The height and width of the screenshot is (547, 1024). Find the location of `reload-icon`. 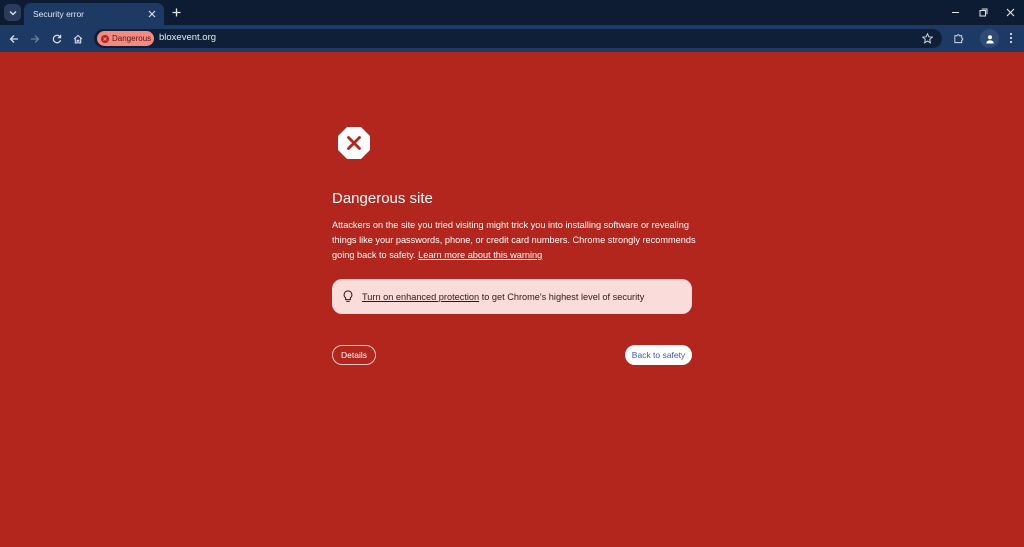

reload-icon is located at coordinates (56, 38).